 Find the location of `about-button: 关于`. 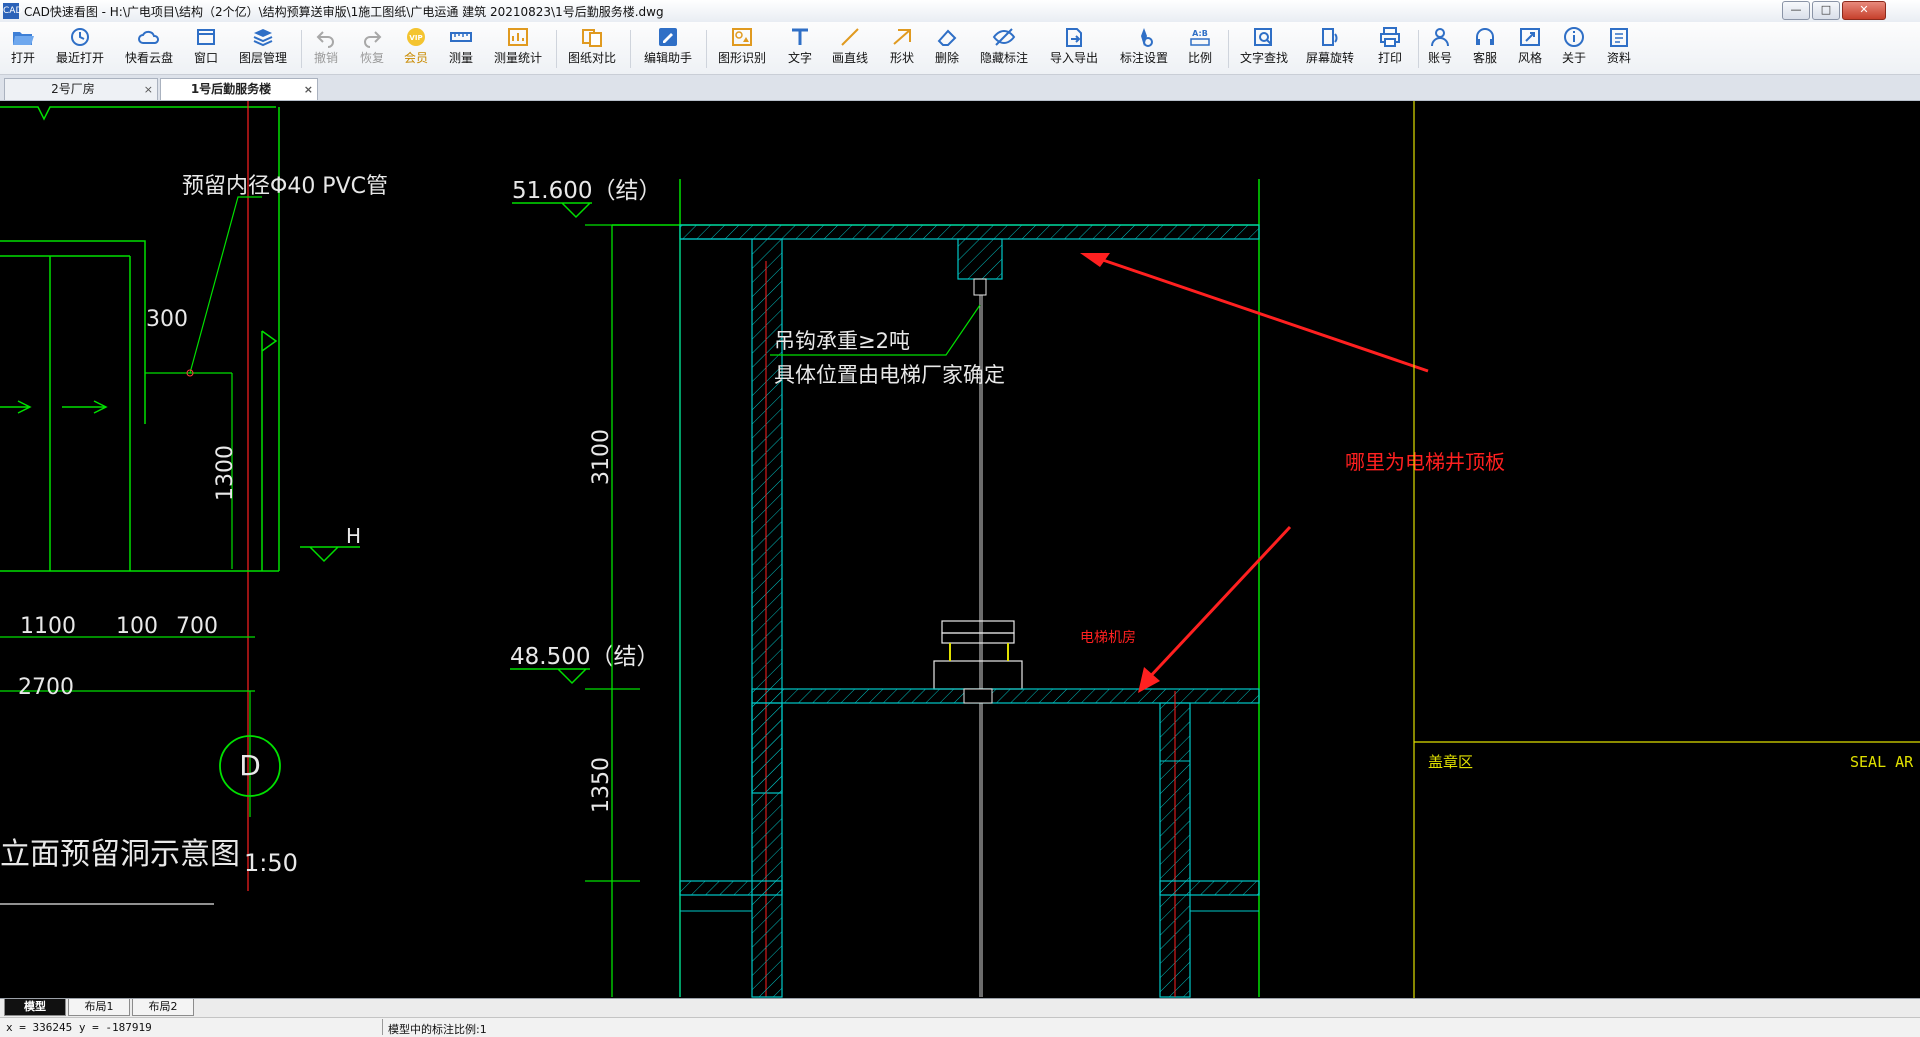

about-button: 关于 is located at coordinates (1574, 49).